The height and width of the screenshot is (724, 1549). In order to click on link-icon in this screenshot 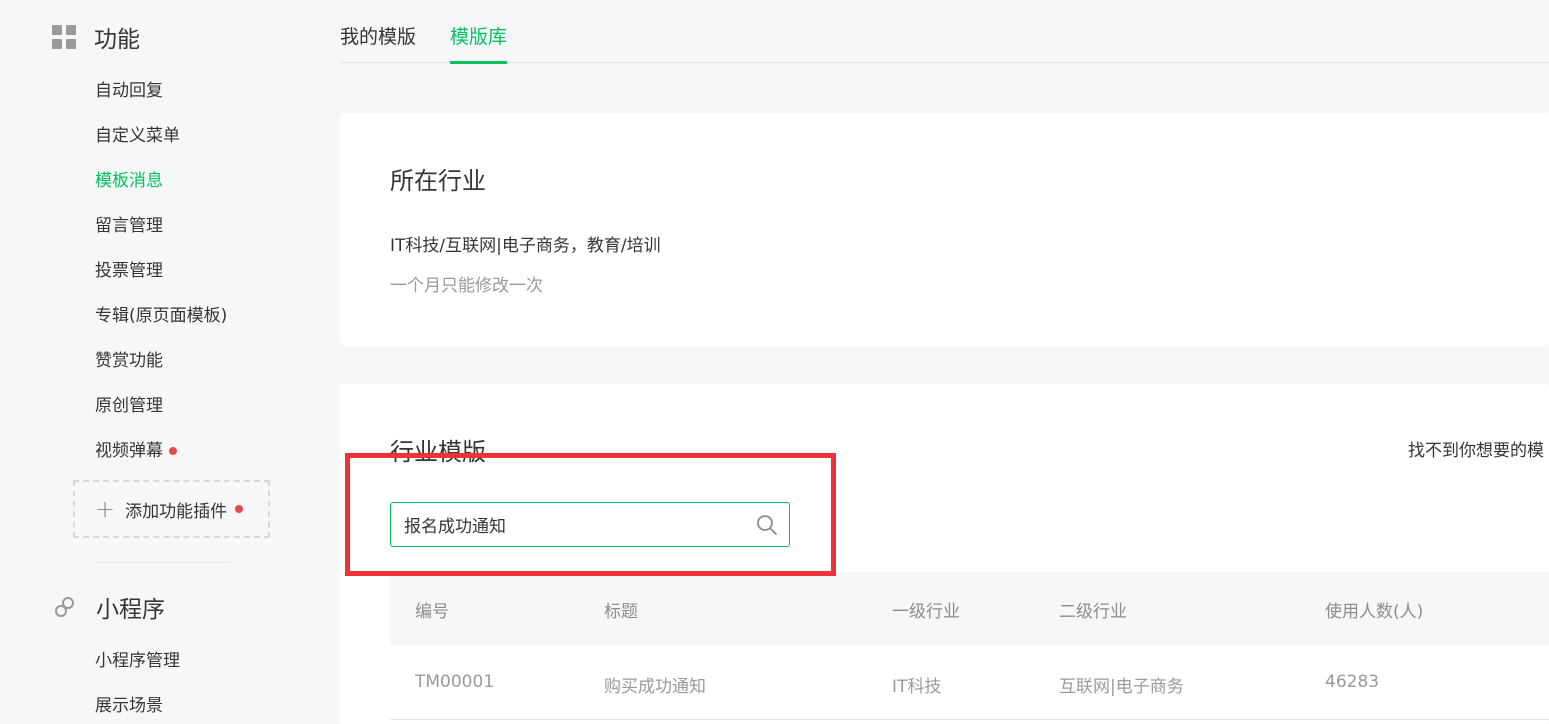, I will do `click(64, 607)`.